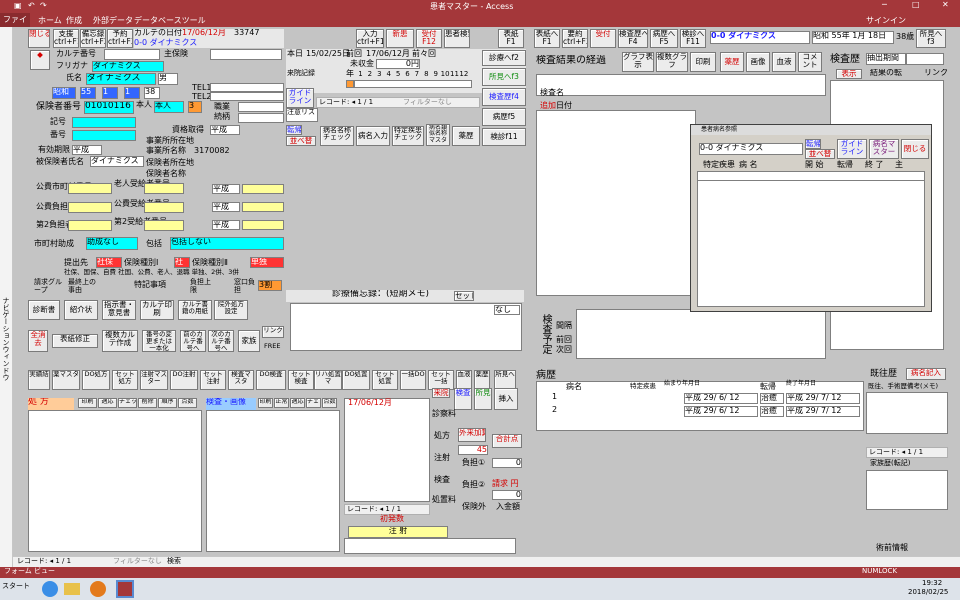 The width and height of the screenshot is (960, 600). I want to click on rx-tab: 印刷, so click(87, 403).